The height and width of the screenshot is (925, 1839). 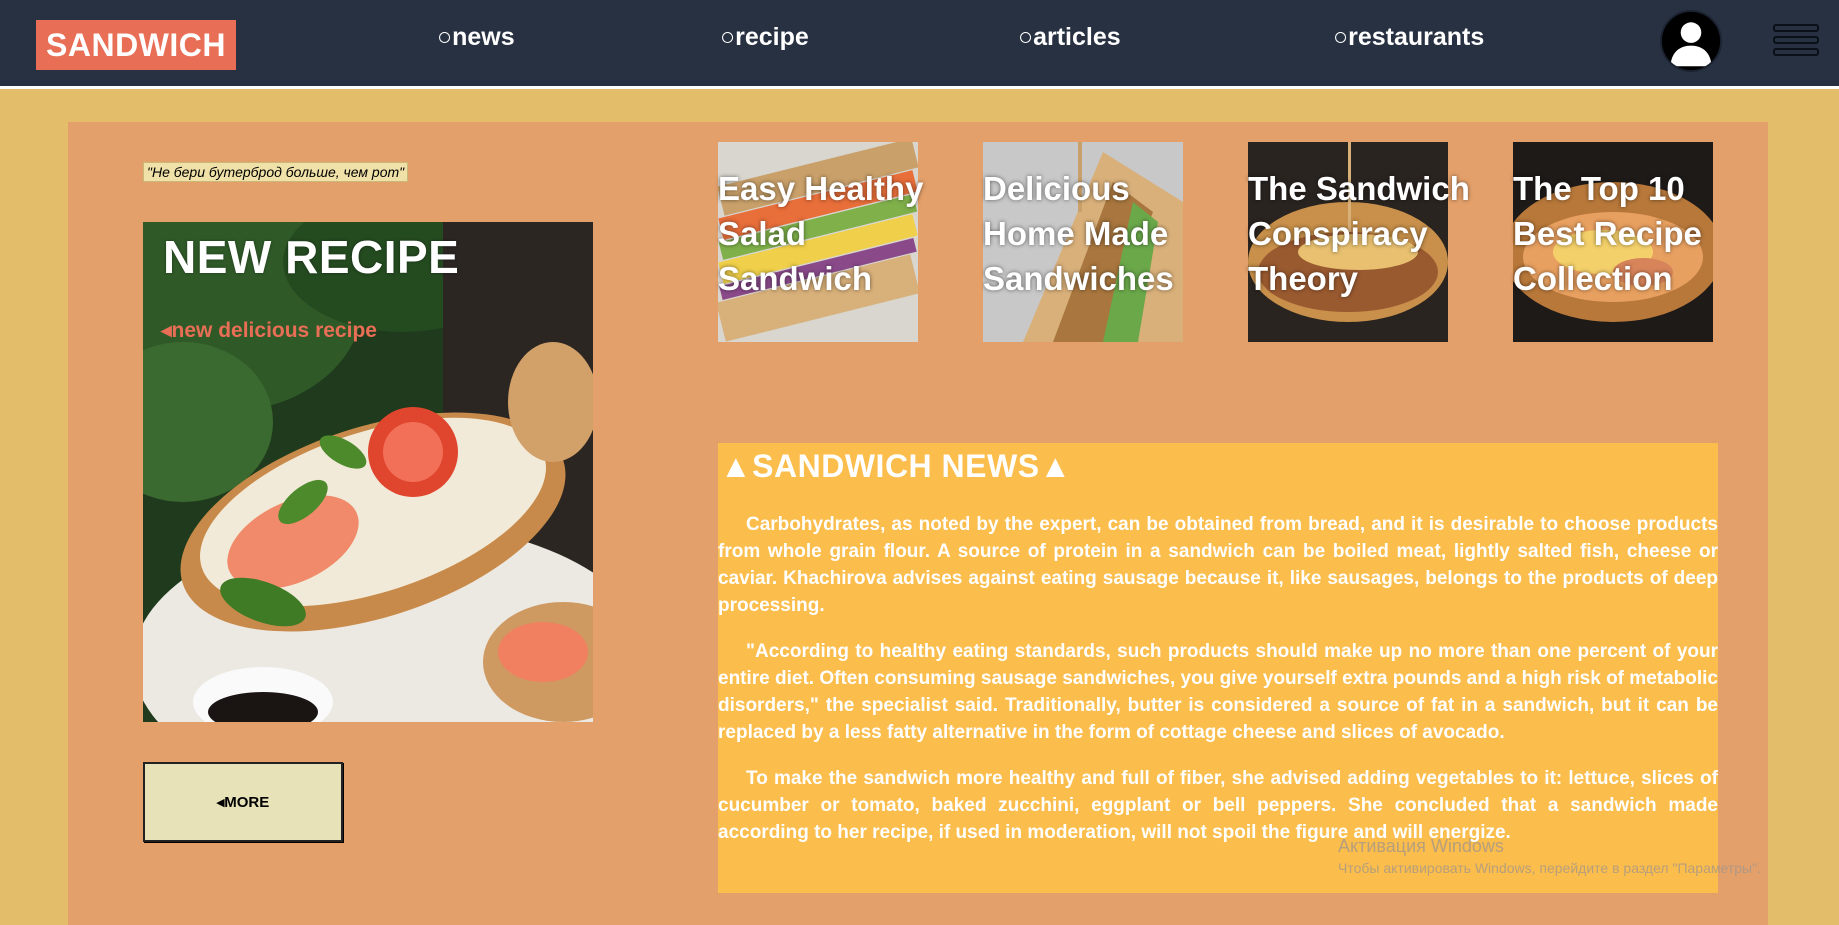 What do you see at coordinates (276, 172) in the screenshot?
I see `quote-label: "Не бери бутерброд больше, чем рот"` at bounding box center [276, 172].